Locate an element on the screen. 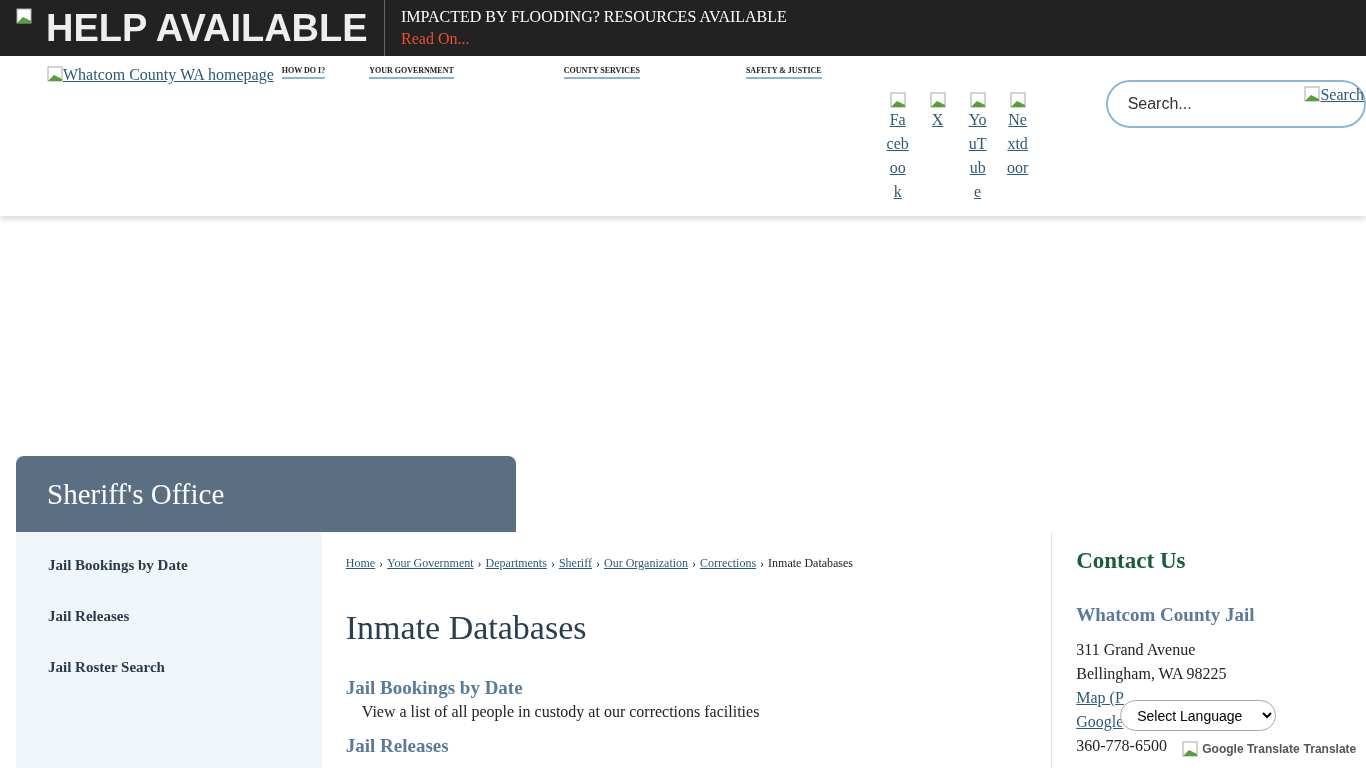 The image size is (1366, 768). breadcrumb-link: Your Government is located at coordinates (430, 563).